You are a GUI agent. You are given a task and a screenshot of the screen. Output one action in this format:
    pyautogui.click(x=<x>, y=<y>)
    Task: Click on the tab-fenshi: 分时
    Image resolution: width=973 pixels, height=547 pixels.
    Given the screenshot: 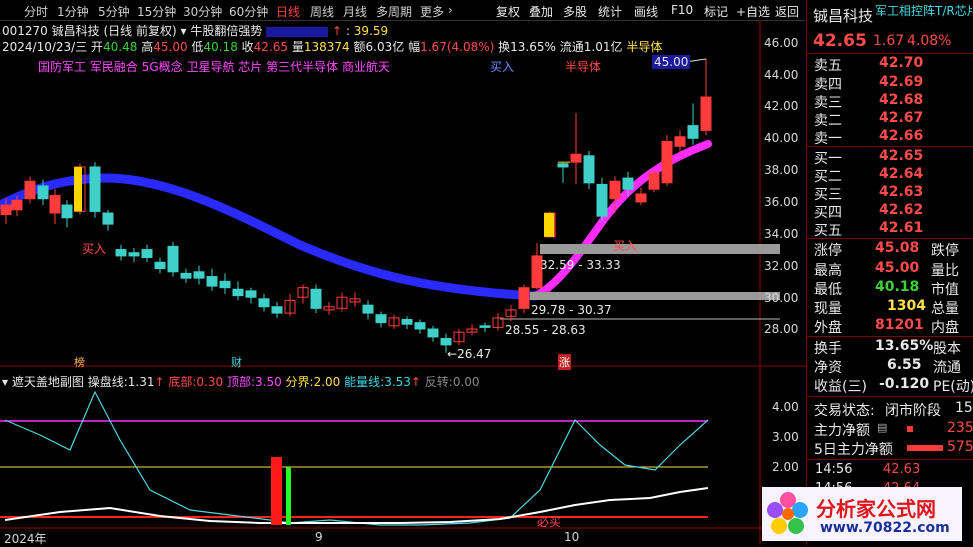 What is the action you would take?
    pyautogui.click(x=36, y=11)
    